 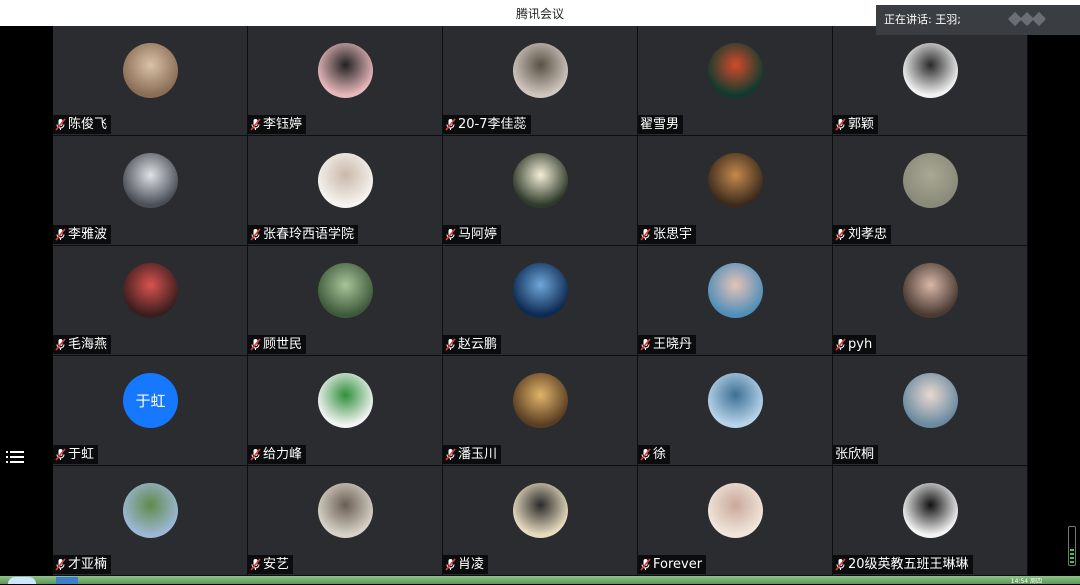 I want to click on participant-nametag: 徐, so click(x=654, y=454).